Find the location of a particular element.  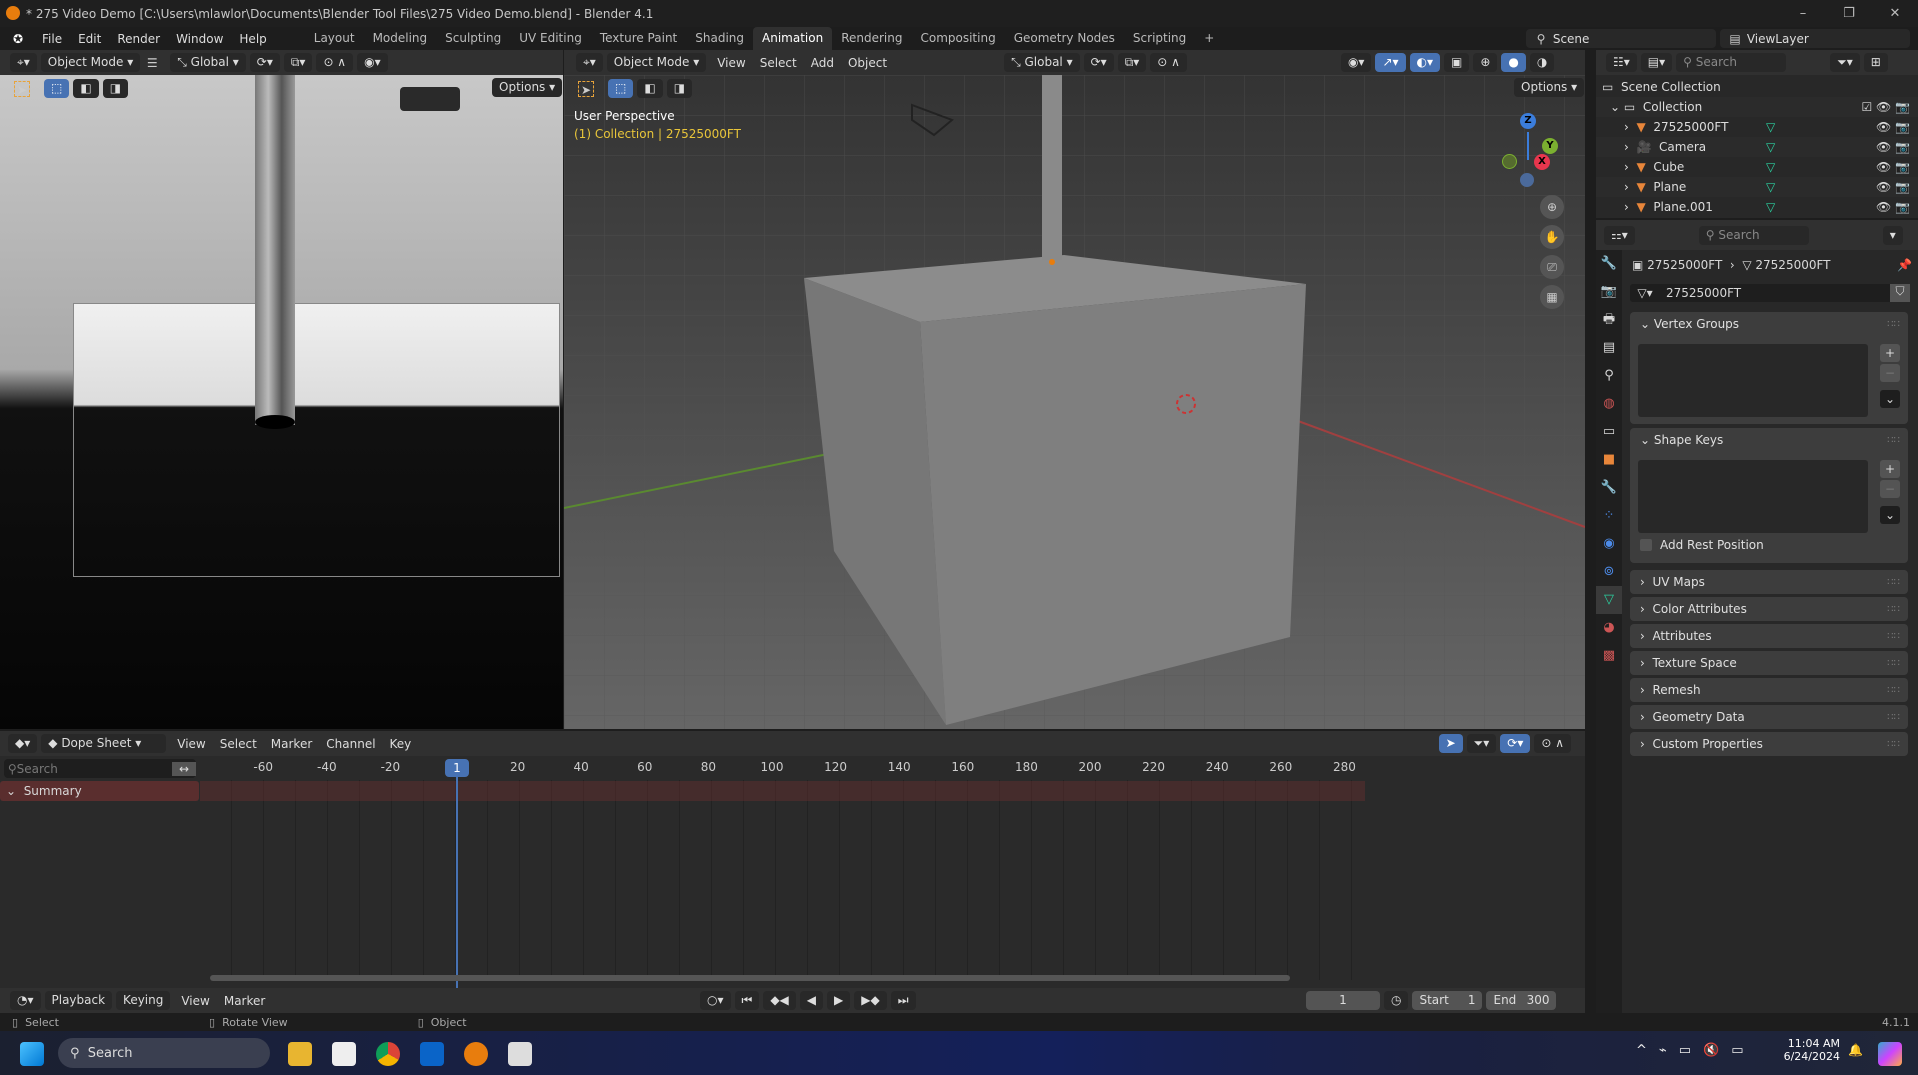

auto-merge-toggle: ⟳▾ is located at coordinates (1515, 743).